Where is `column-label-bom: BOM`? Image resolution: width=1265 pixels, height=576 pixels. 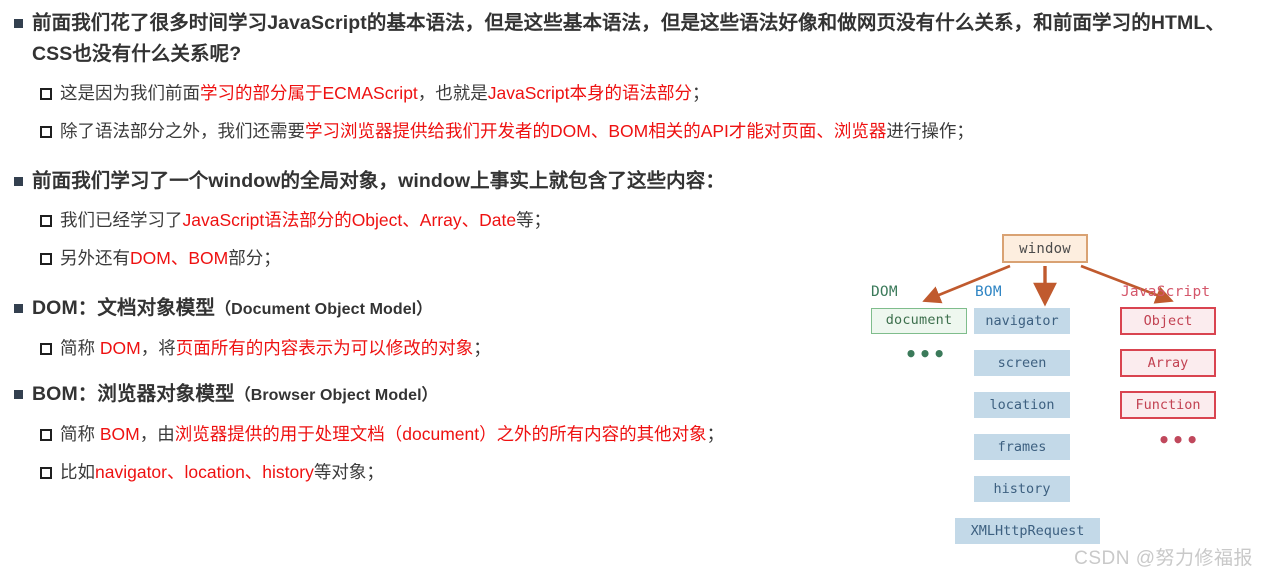
column-label-bom: BOM is located at coordinates (988, 292).